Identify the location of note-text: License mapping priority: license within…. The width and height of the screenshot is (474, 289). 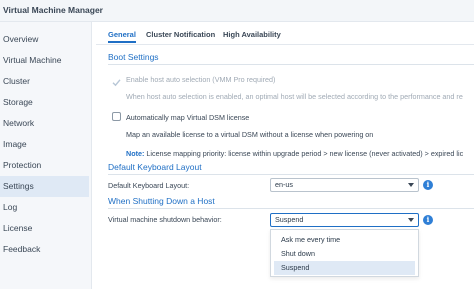
(305, 153).